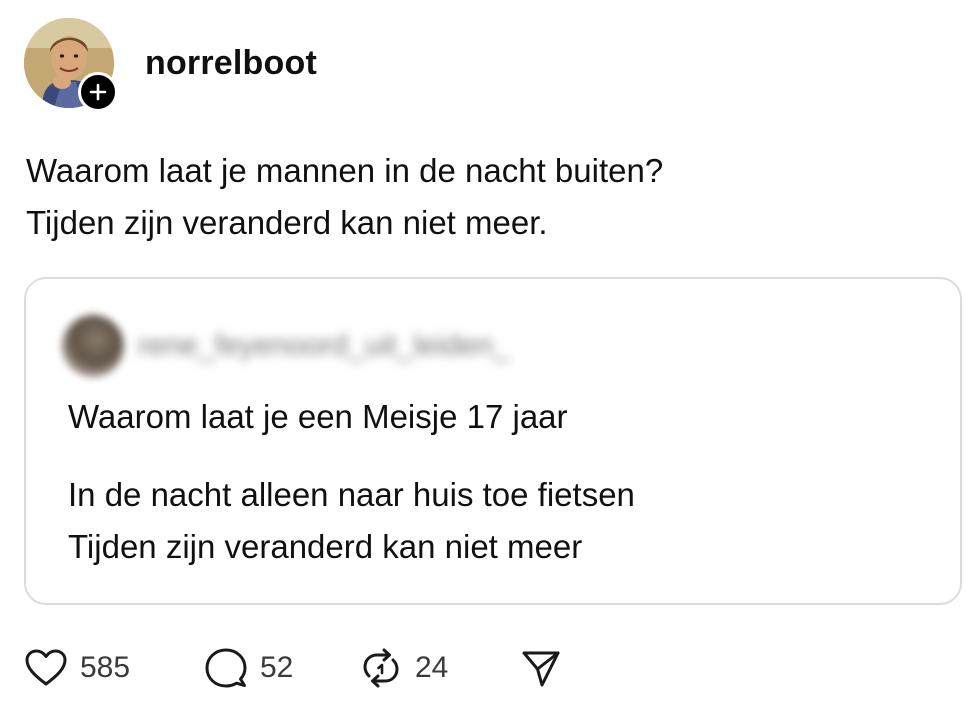  I want to click on author-username: norrelboot, so click(231, 63).